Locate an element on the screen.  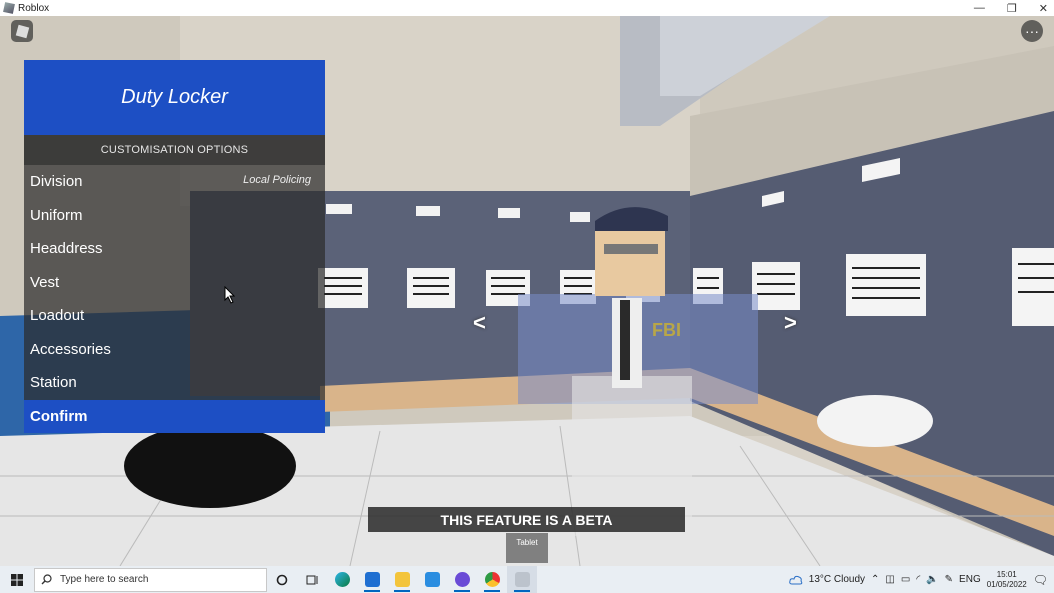
network-icon: ◫ is located at coordinates (889, 579).